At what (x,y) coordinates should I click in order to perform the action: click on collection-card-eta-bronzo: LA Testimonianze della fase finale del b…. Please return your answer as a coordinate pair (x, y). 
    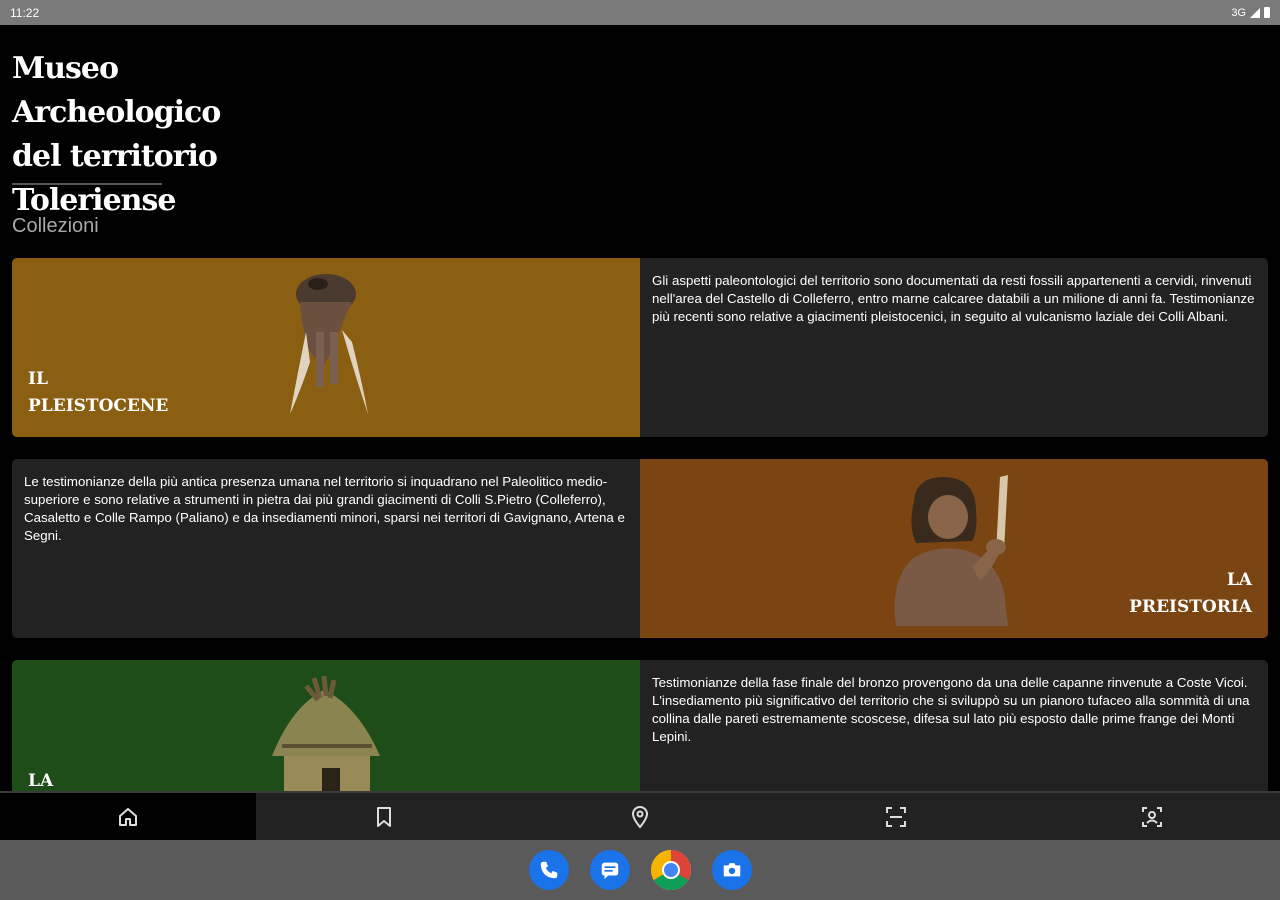
    Looking at the image, I should click on (640, 725).